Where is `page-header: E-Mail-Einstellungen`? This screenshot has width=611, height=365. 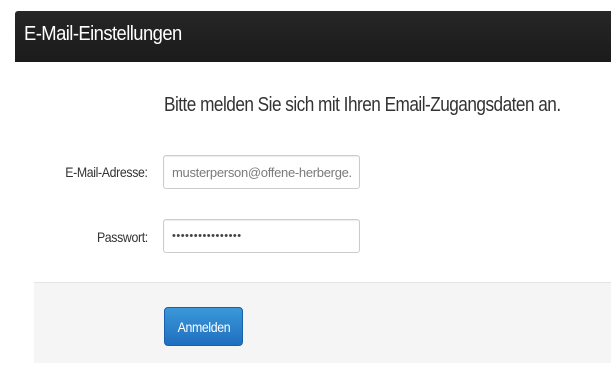 page-header: E-Mail-Einstellungen is located at coordinates (313, 36).